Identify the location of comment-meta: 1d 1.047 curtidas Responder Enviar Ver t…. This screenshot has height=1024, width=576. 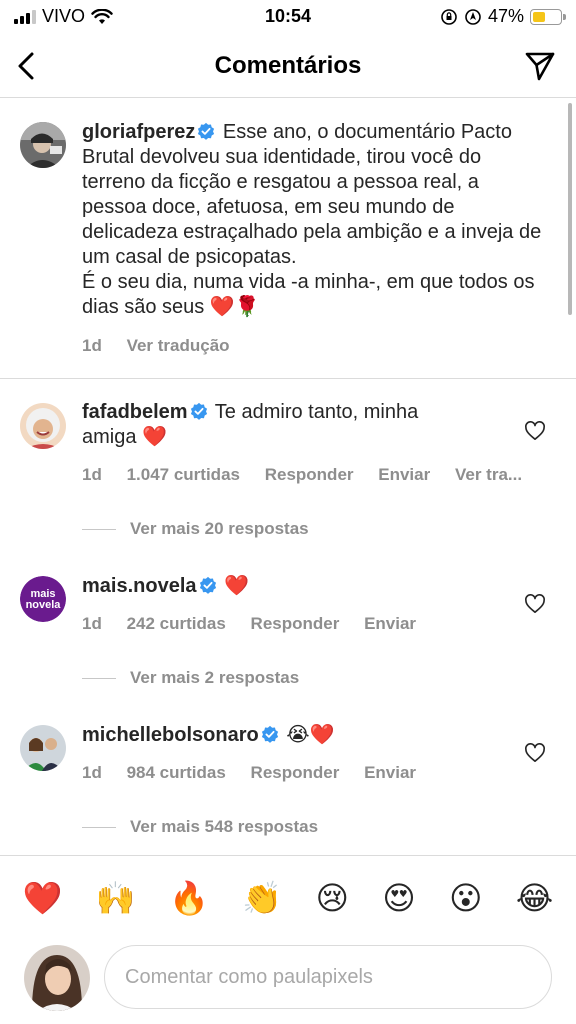
(312, 475).